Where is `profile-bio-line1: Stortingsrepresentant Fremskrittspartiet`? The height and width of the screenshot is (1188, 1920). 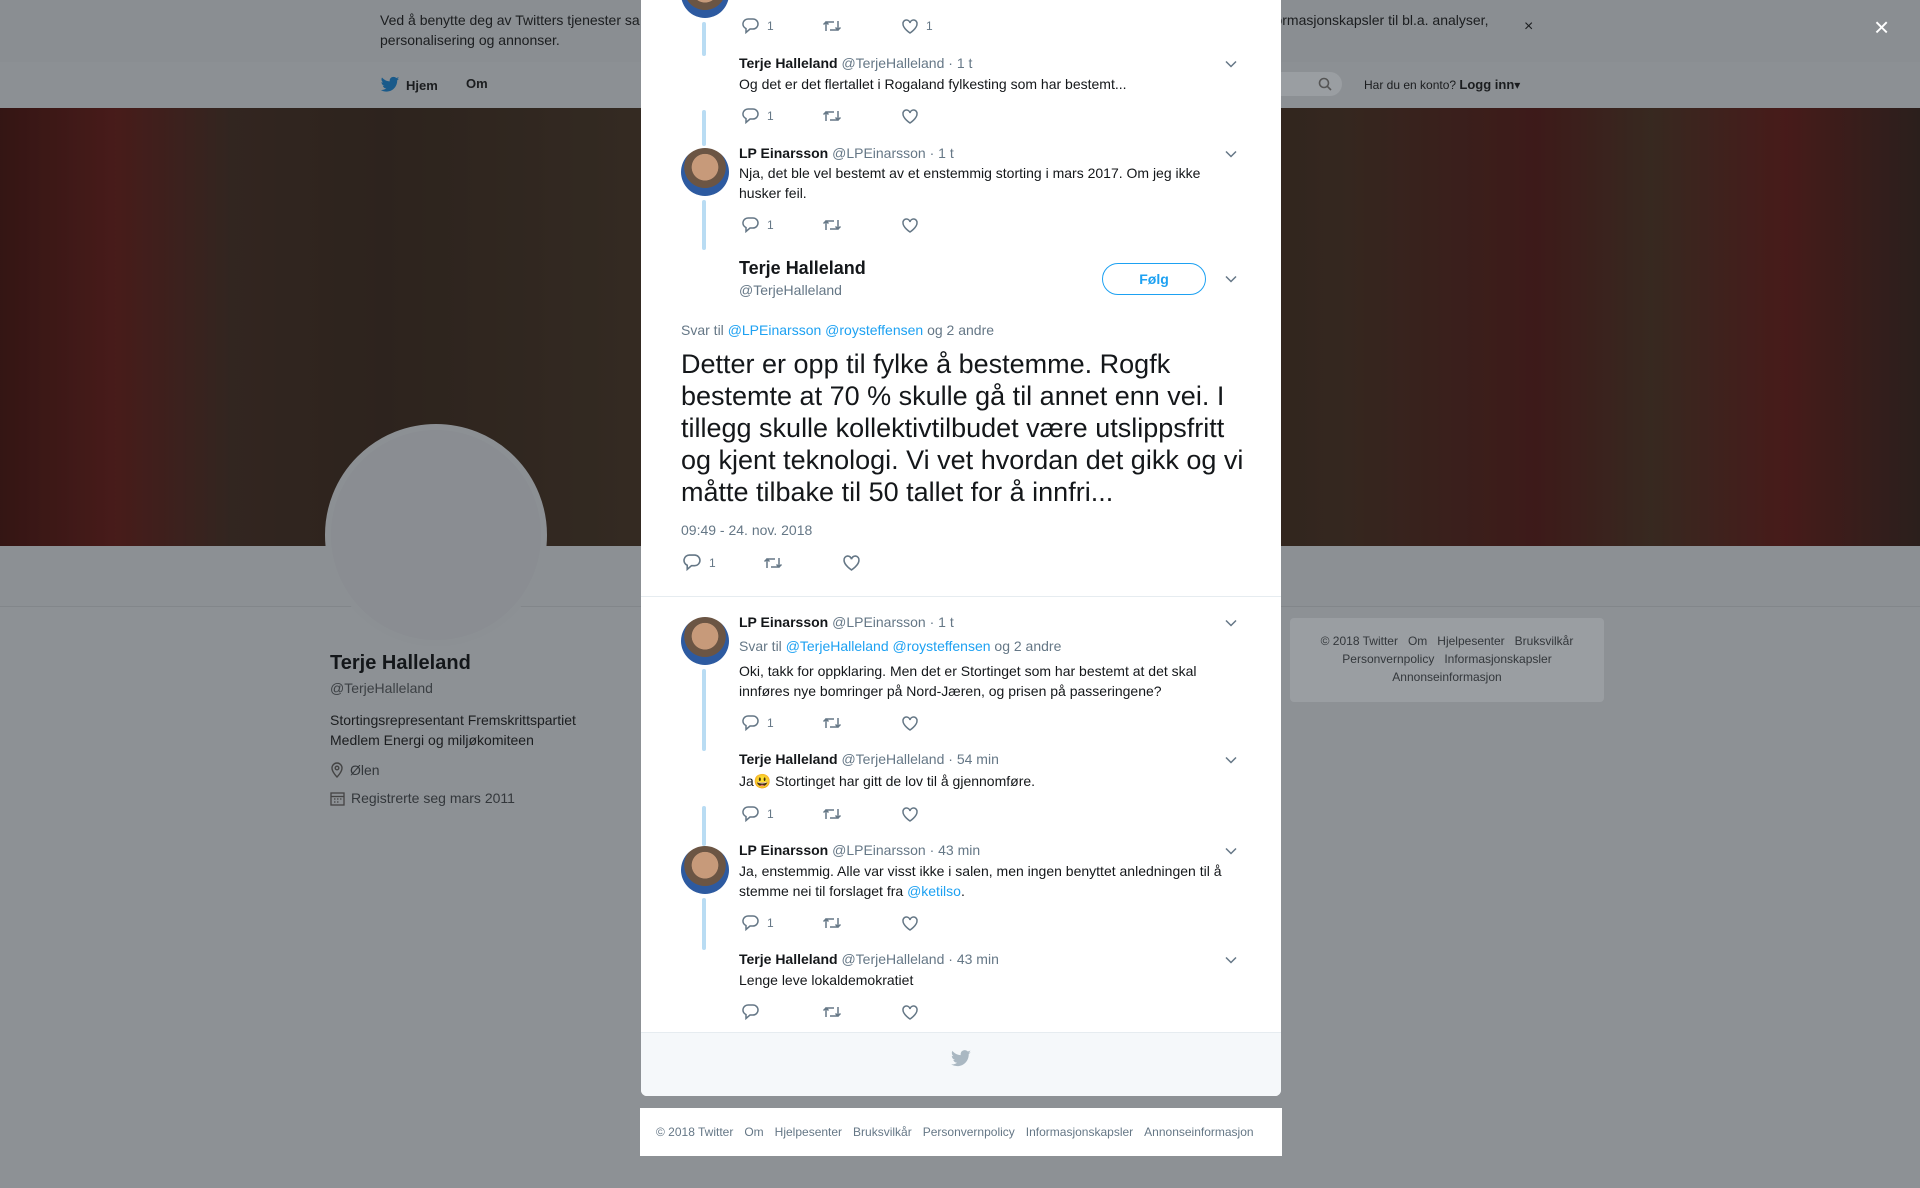 profile-bio-line1: Stortingsrepresentant Fremskrittspartiet is located at coordinates (453, 720).